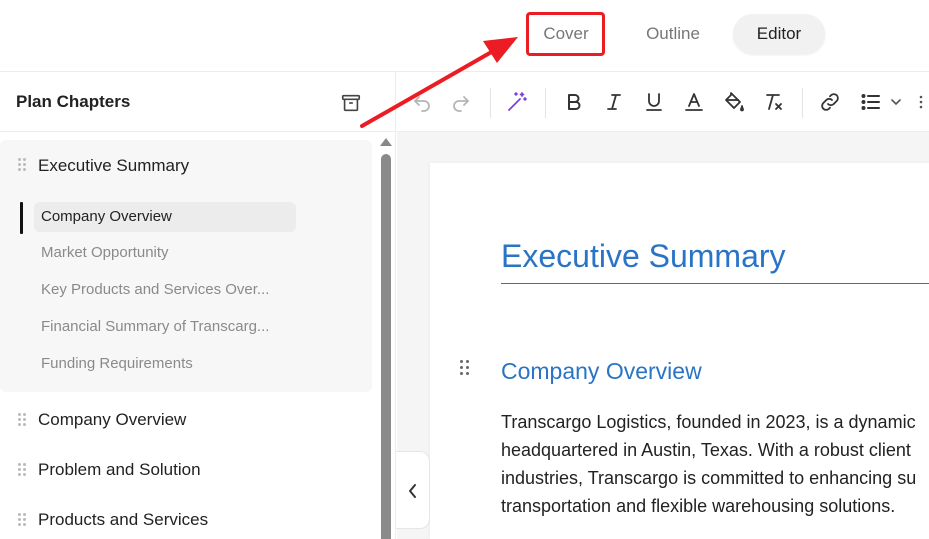  What do you see at coordinates (106, 216) in the screenshot?
I see `subitem-company-overview: Company Overview` at bounding box center [106, 216].